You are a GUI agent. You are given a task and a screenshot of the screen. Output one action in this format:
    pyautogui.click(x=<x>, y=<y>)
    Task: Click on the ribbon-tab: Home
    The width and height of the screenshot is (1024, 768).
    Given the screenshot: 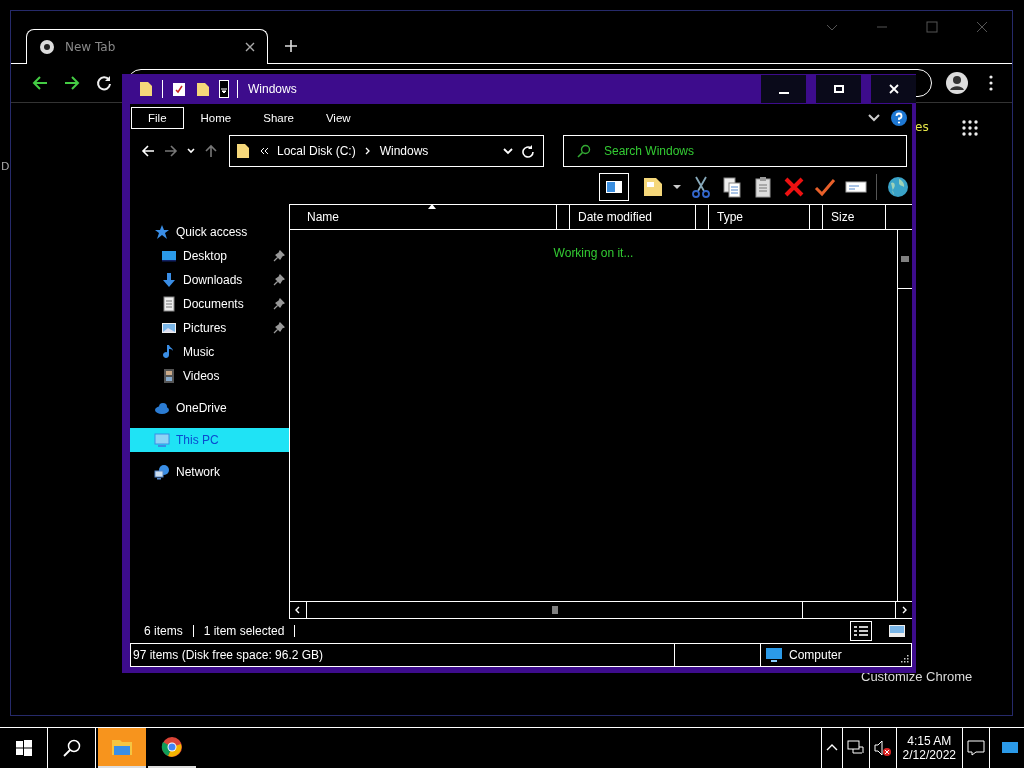 What is the action you would take?
    pyautogui.click(x=216, y=118)
    